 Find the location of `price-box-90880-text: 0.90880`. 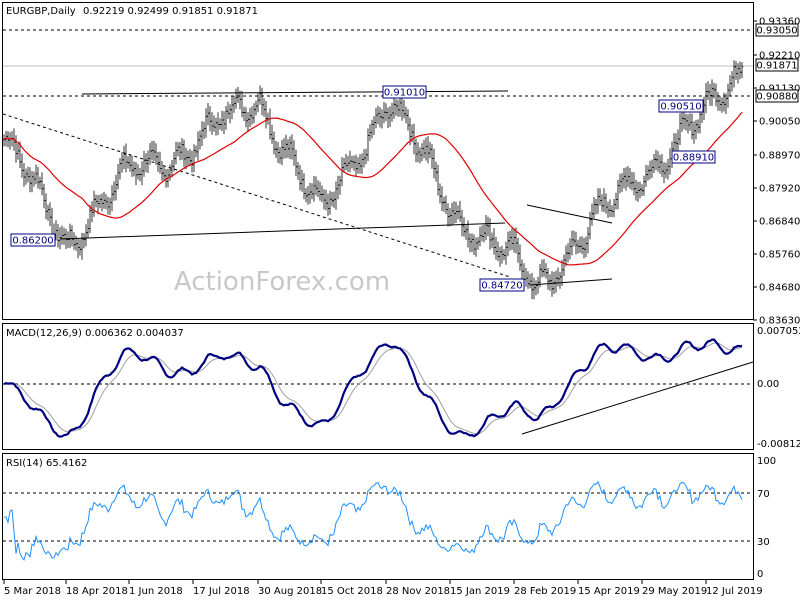

price-box-90880-text: 0.90880 is located at coordinates (776, 97).